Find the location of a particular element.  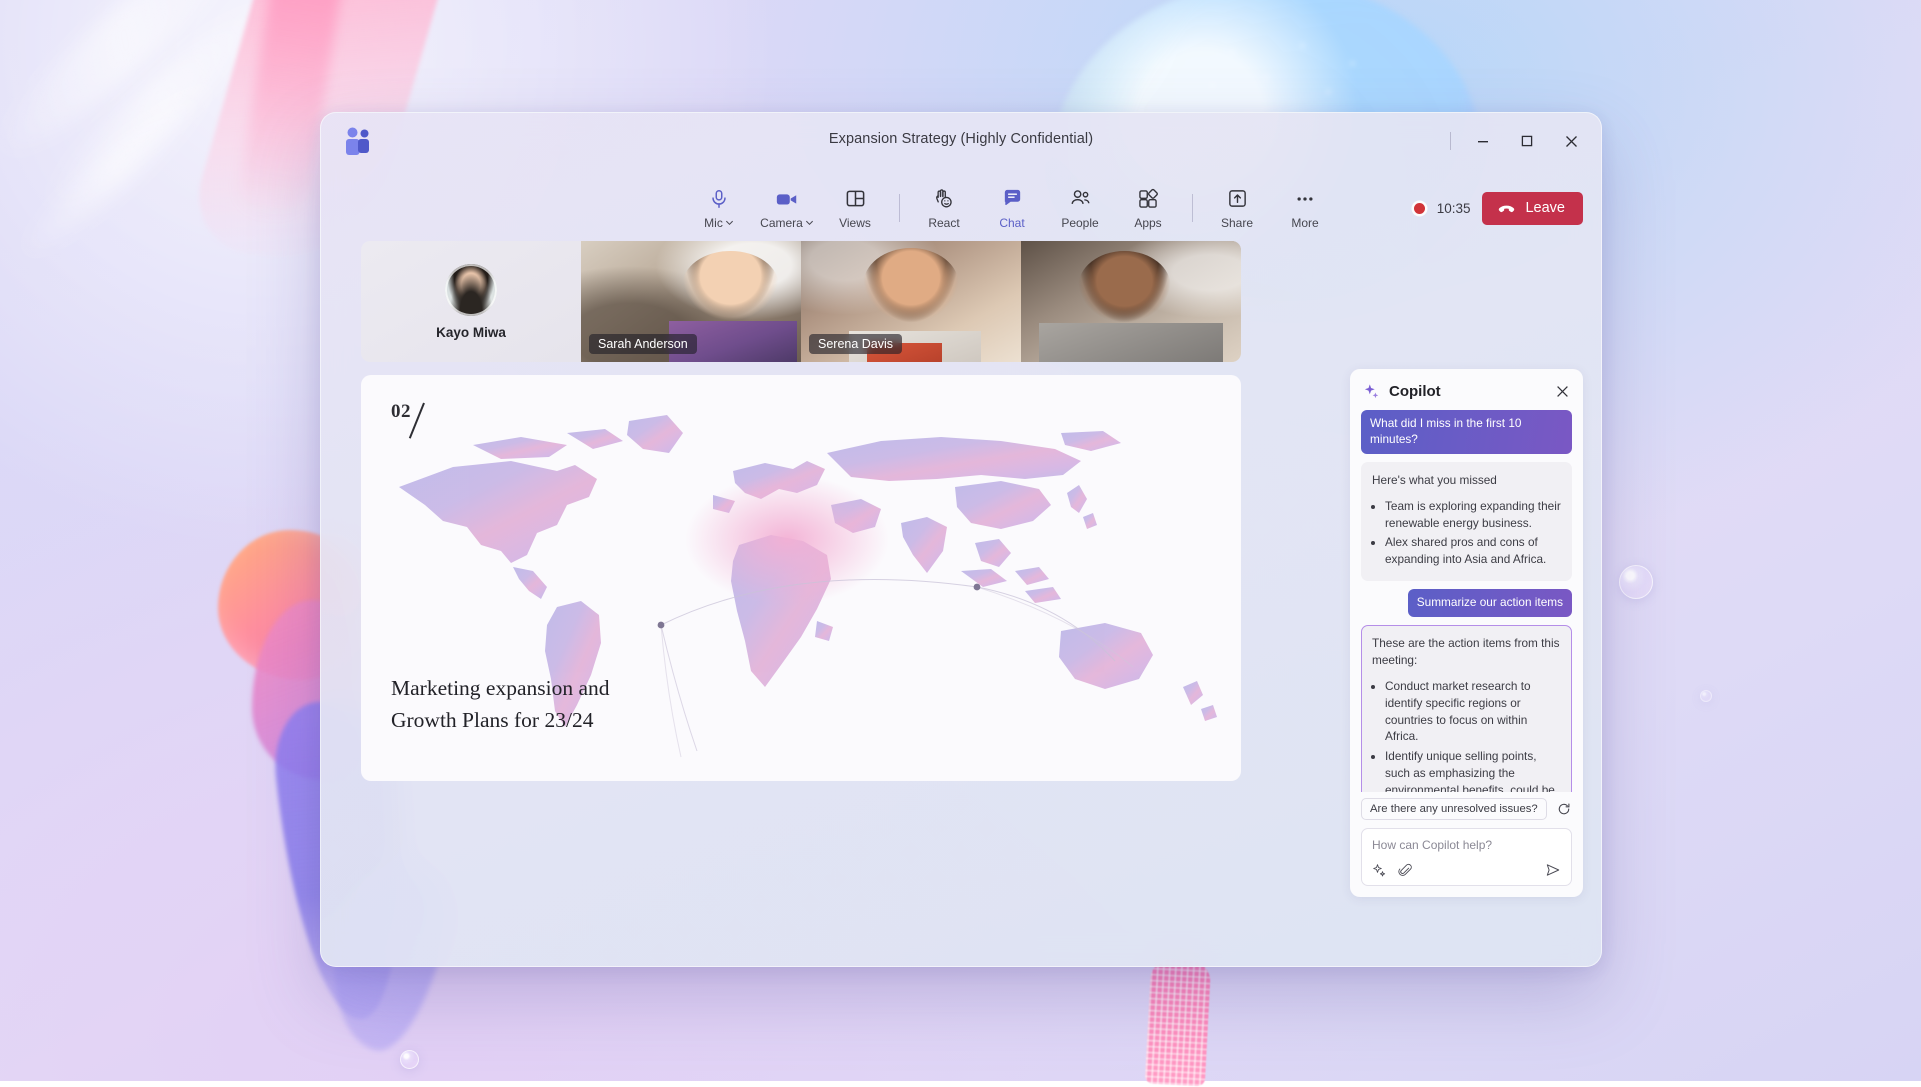

toolbar-item-views: Views is located at coordinates (855, 208).